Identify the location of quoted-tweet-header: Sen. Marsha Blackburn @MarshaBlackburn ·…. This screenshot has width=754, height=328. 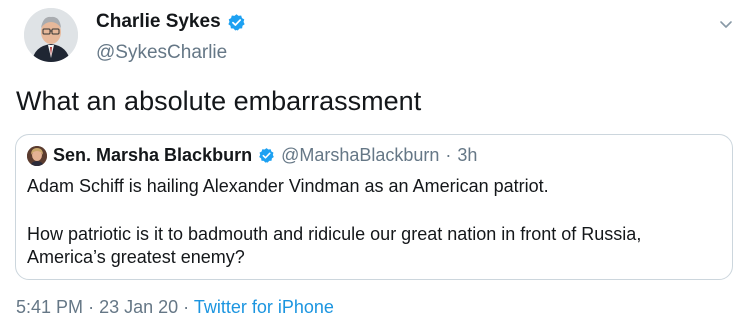
(252, 155).